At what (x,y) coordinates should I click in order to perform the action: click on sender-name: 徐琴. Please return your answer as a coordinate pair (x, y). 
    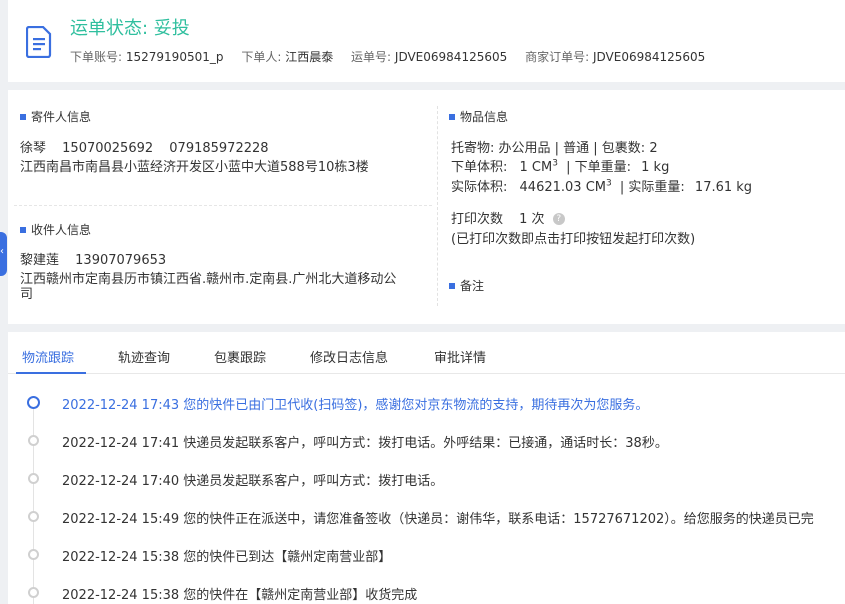
    Looking at the image, I should click on (33, 148).